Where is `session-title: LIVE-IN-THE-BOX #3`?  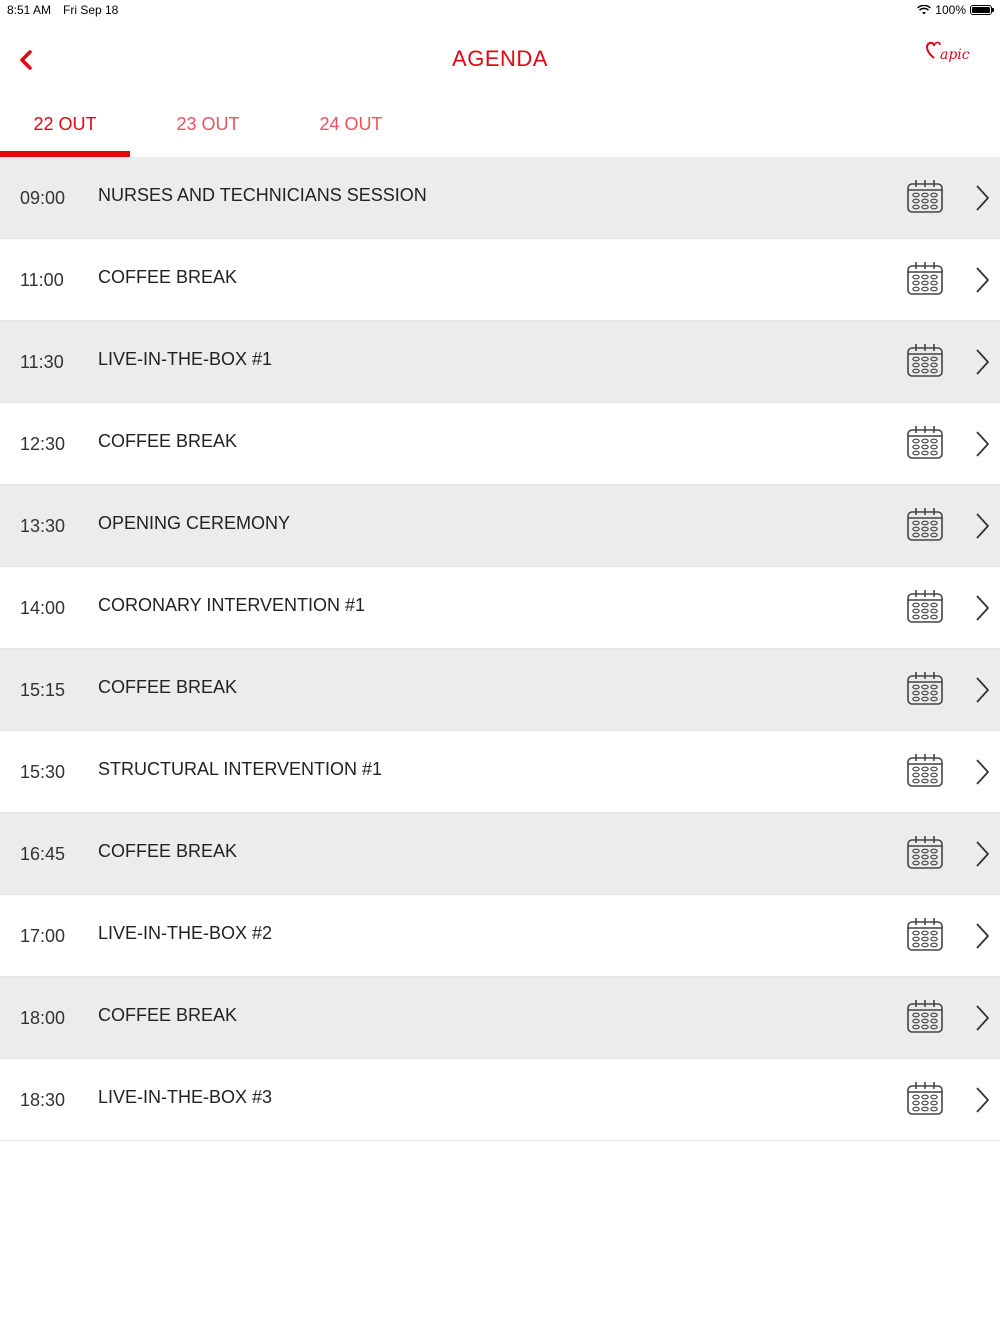
session-title: LIVE-IN-THE-BOX #3 is located at coordinates (185, 1097).